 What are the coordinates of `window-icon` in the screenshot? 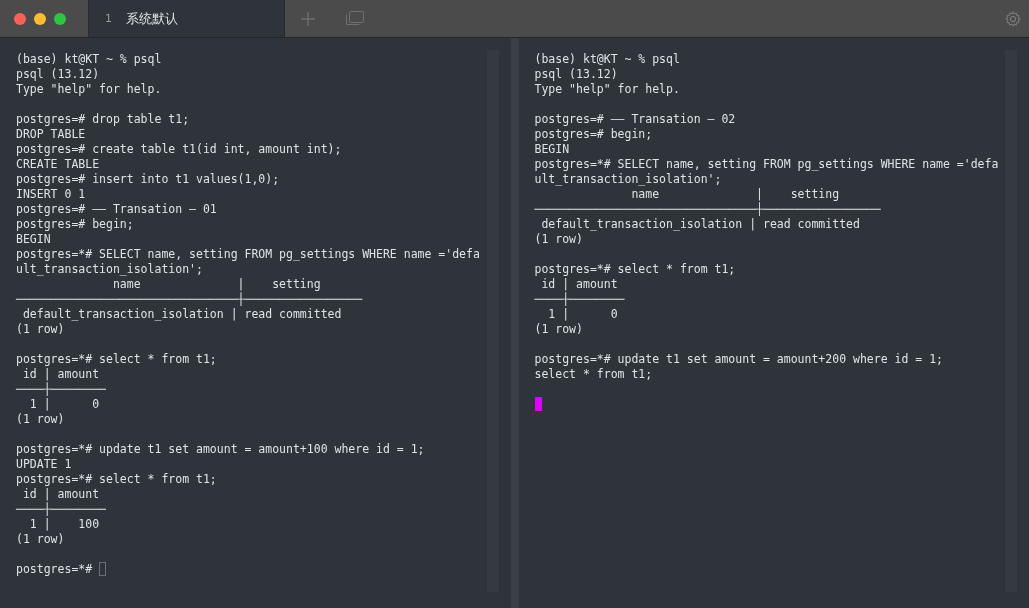 It's located at (355, 18).